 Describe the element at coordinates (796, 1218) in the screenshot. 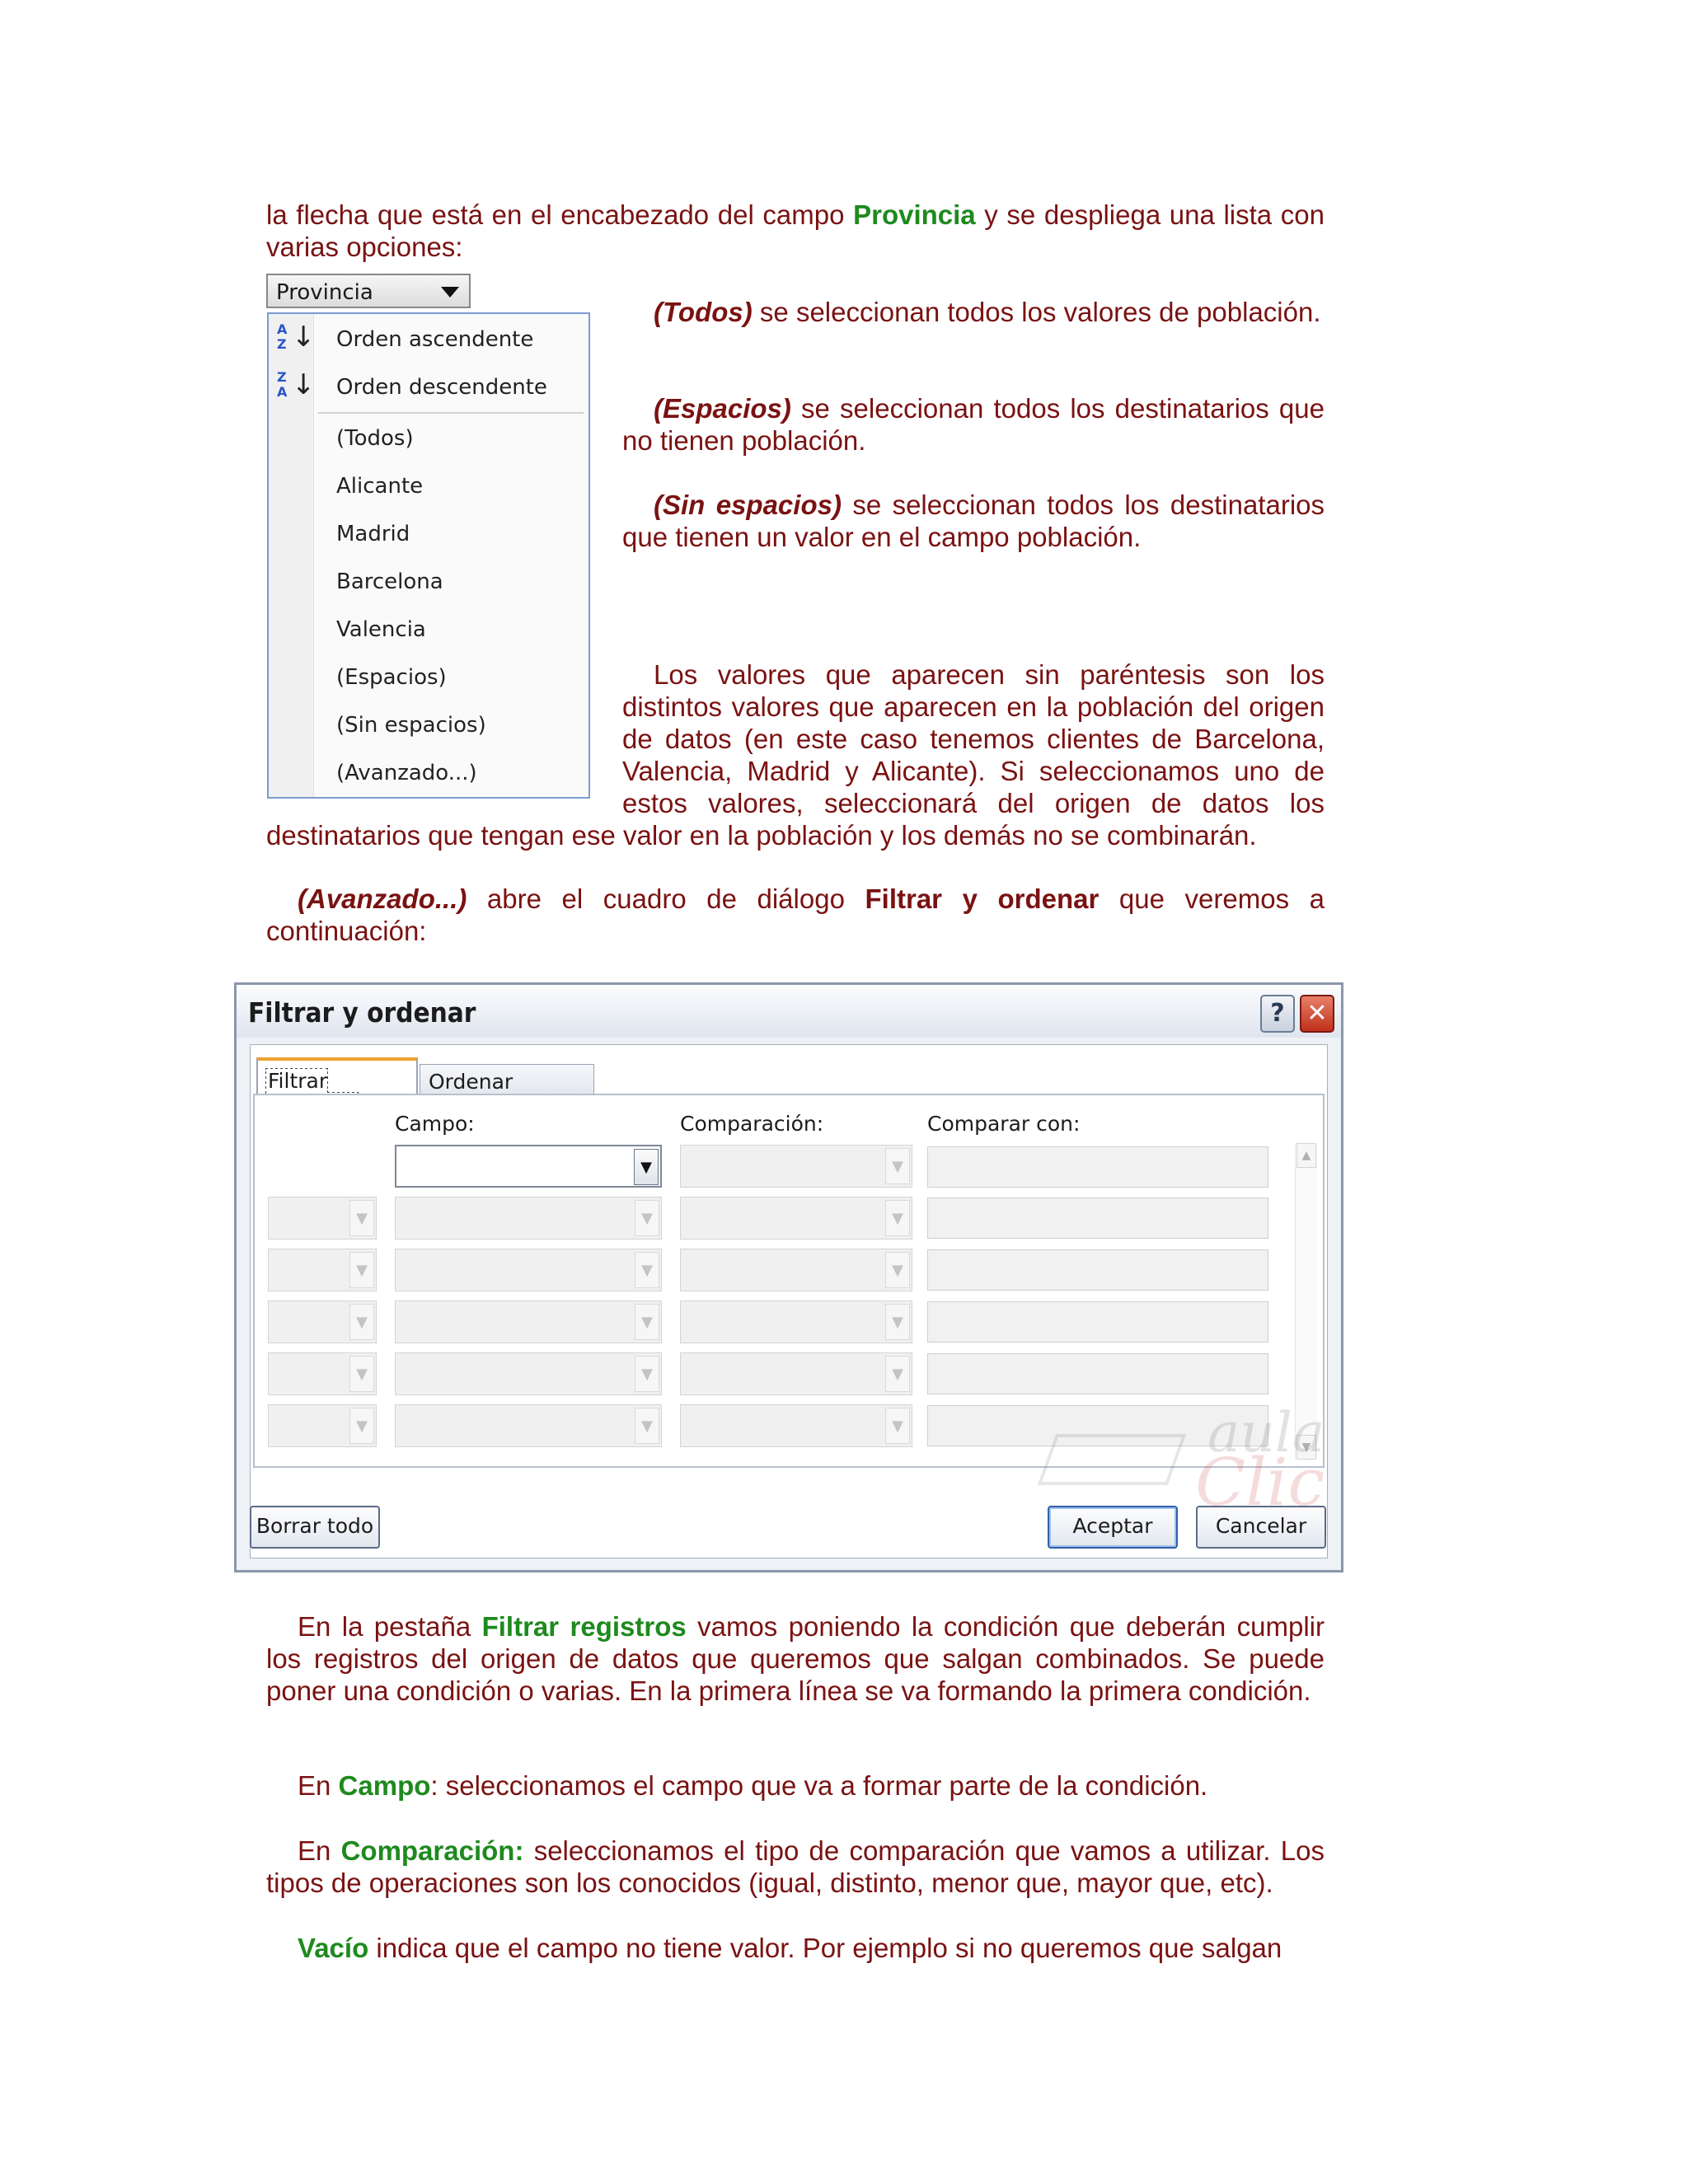

I see `comparacion-select-row-2: ▼` at that location.